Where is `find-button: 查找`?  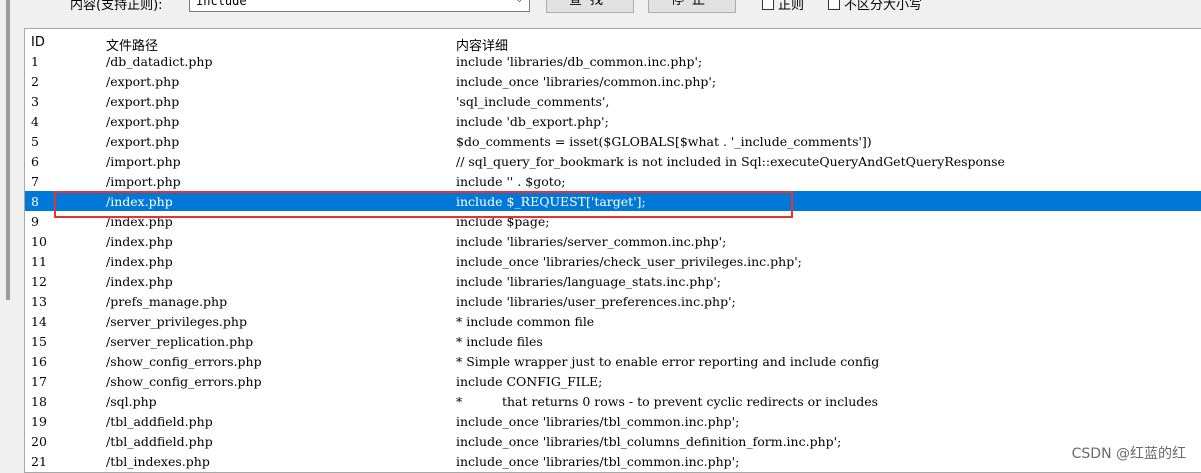 find-button: 查找 is located at coordinates (590, 6).